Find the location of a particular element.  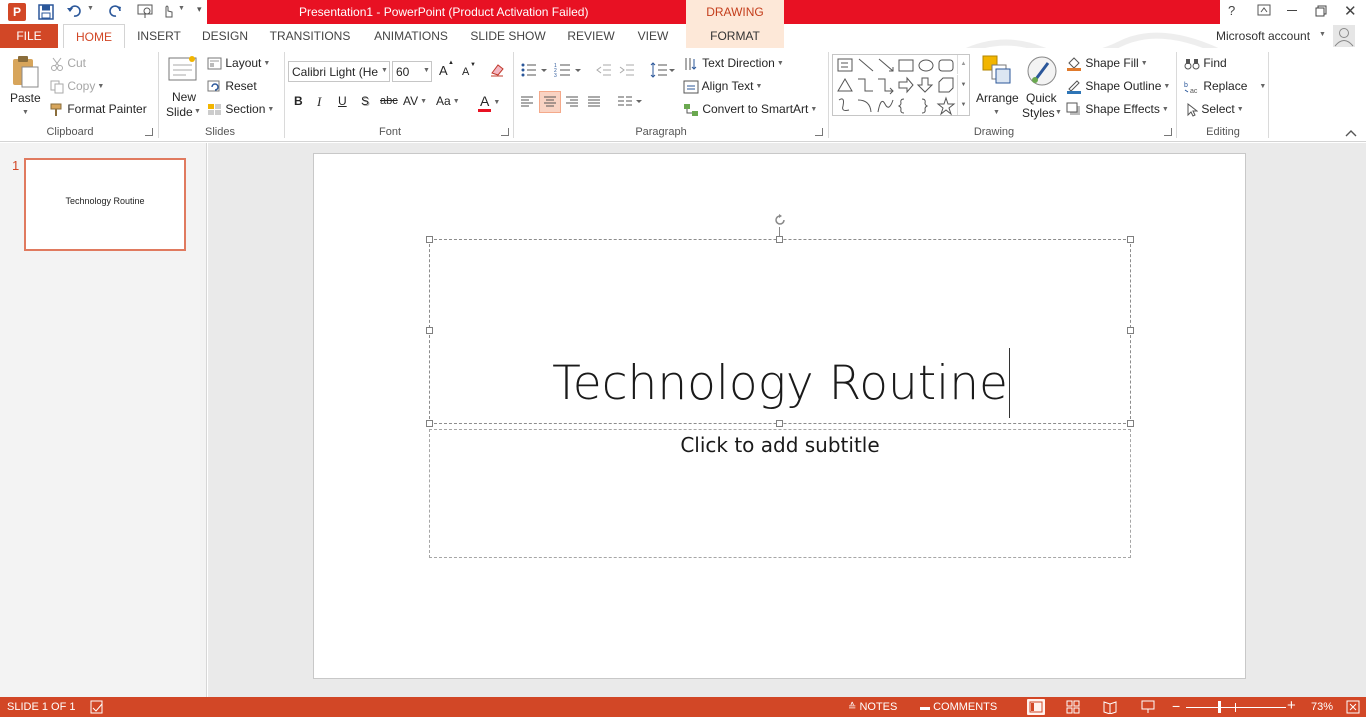

cut-button: Cut is located at coordinates (68, 63).